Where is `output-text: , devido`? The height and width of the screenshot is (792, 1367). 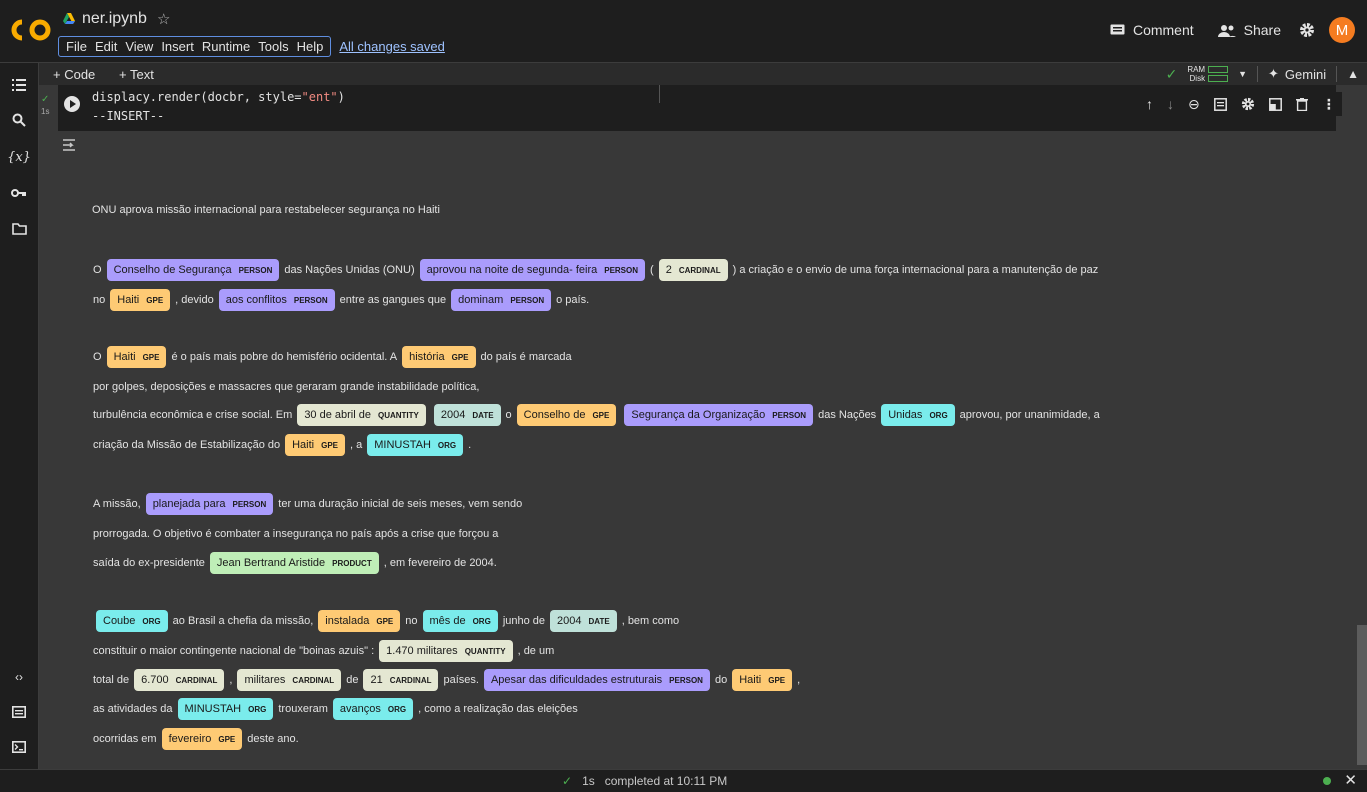 output-text: , devido is located at coordinates (194, 300).